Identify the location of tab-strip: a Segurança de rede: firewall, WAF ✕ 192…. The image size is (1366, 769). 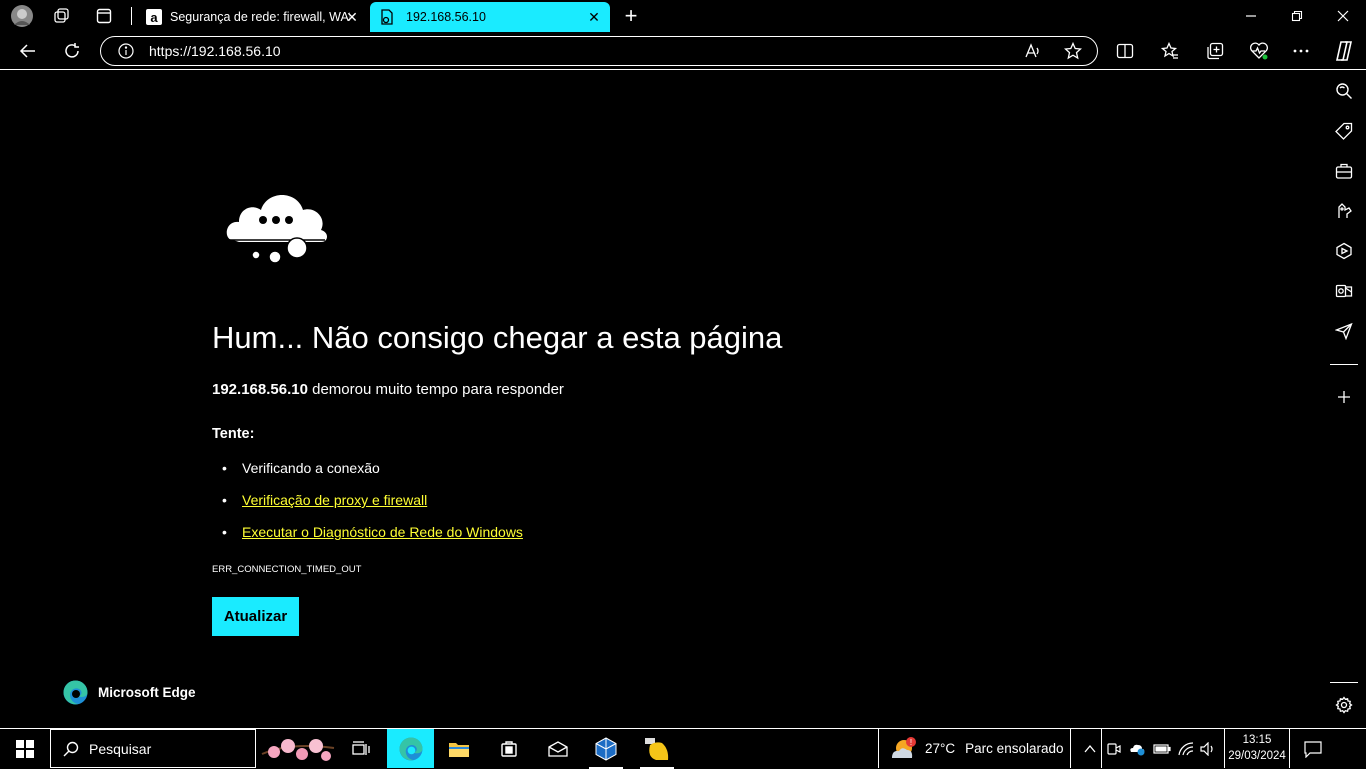
(683, 16).